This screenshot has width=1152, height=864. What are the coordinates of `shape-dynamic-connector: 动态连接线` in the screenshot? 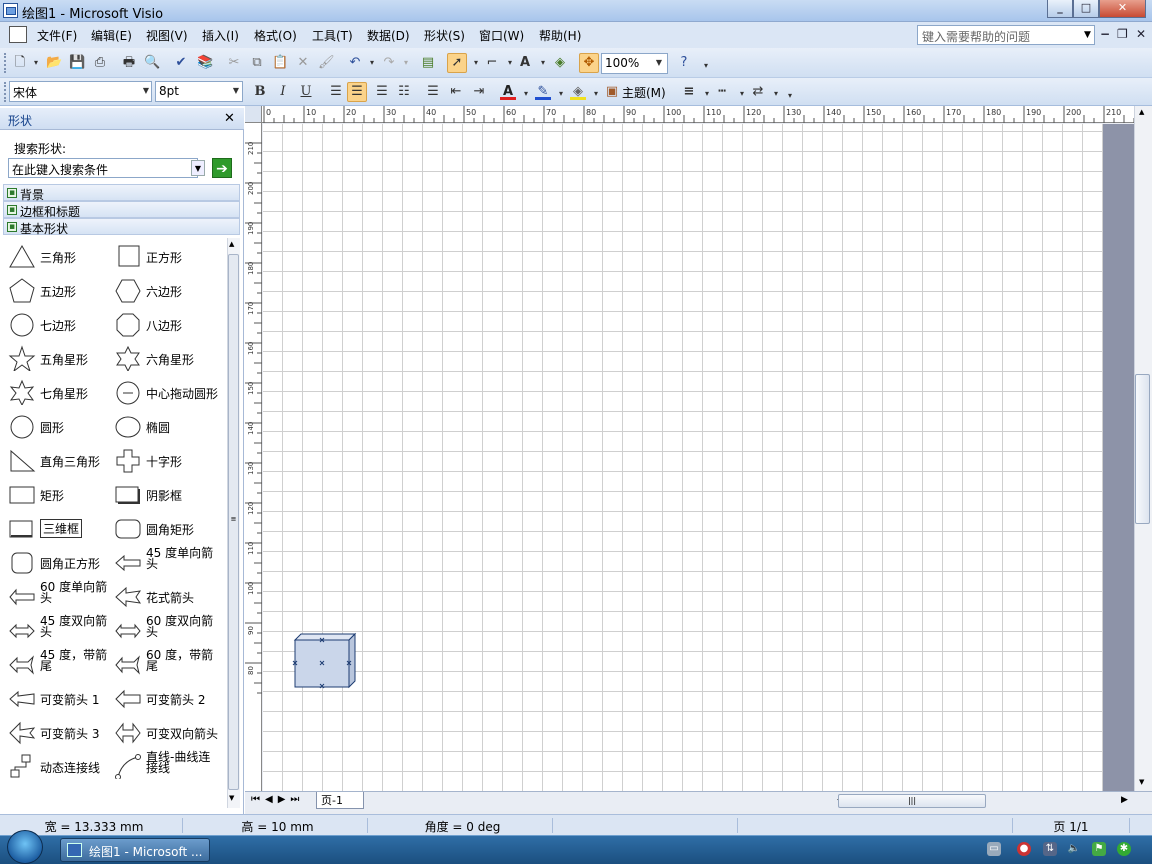 It's located at (58, 765).